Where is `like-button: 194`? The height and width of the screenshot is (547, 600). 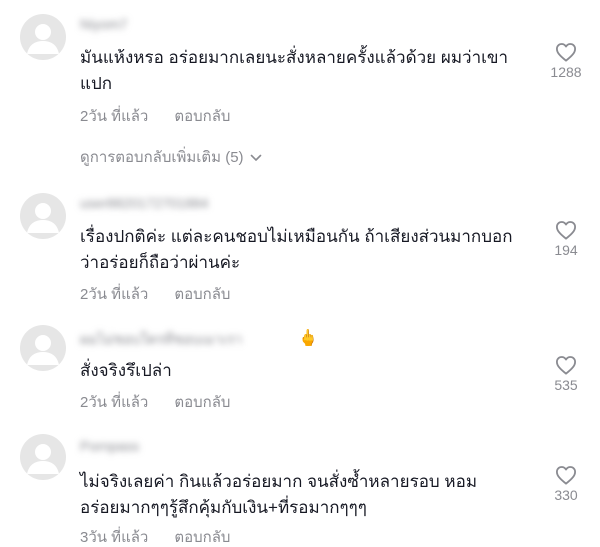
like-button: 194 is located at coordinates (566, 239).